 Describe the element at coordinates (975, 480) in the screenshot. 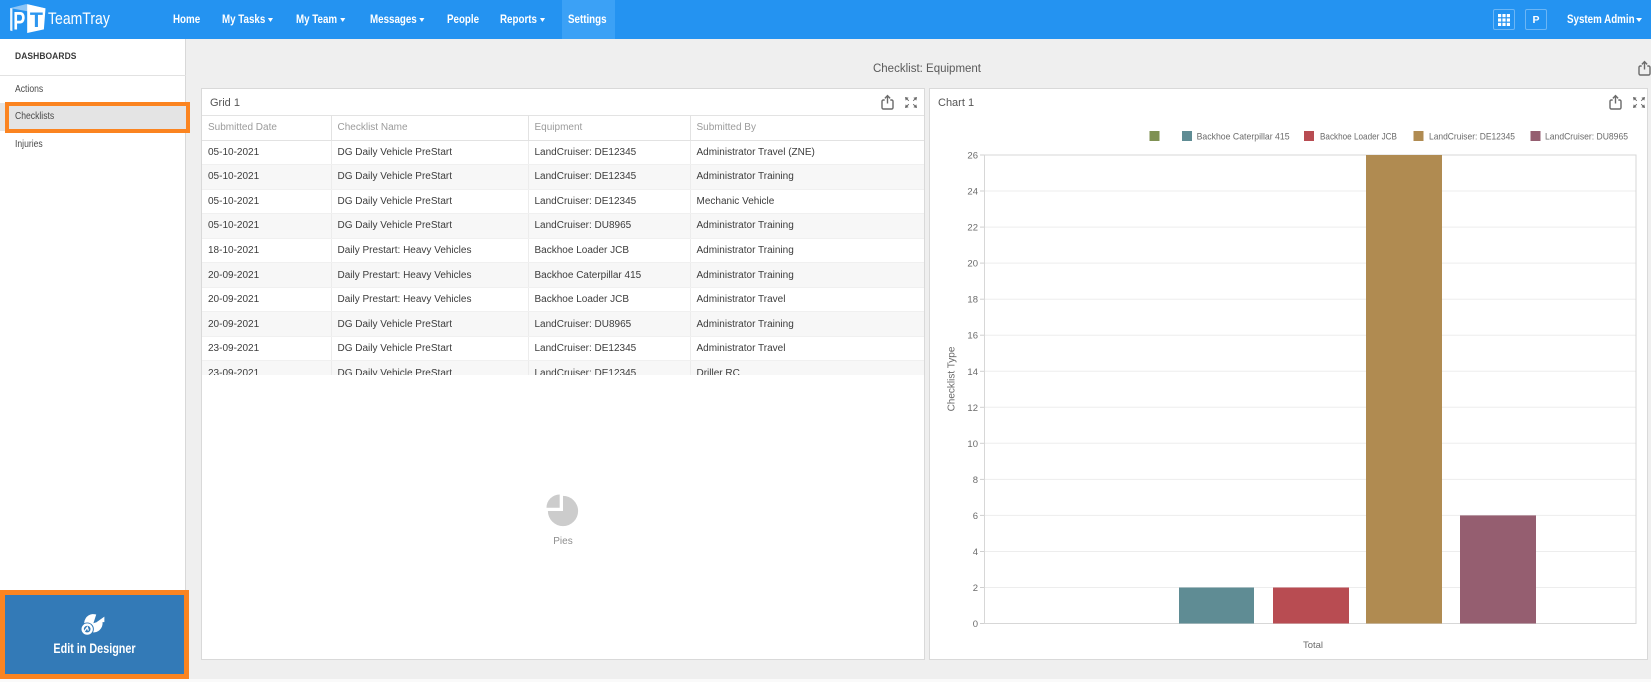

I see `svg-text: 8` at that location.